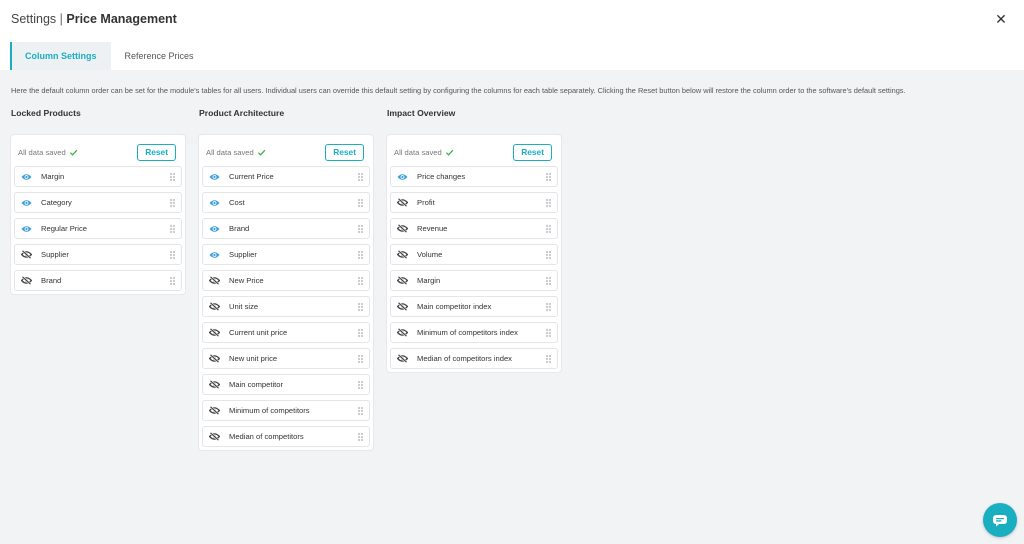  Describe the element at coordinates (286, 384) in the screenshot. I see `column-item: Main competitor` at that location.